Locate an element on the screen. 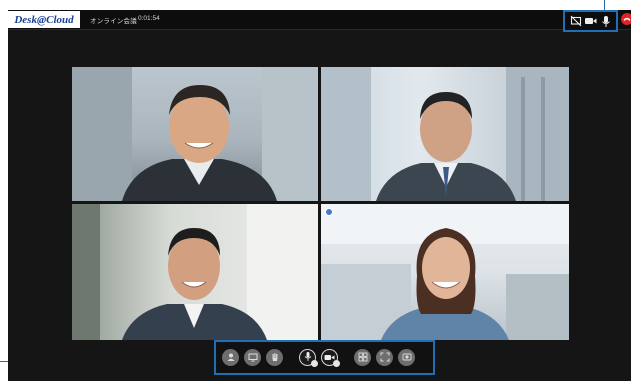 Image resolution: width=631 pixels, height=381 pixels. participants-button is located at coordinates (230, 357).